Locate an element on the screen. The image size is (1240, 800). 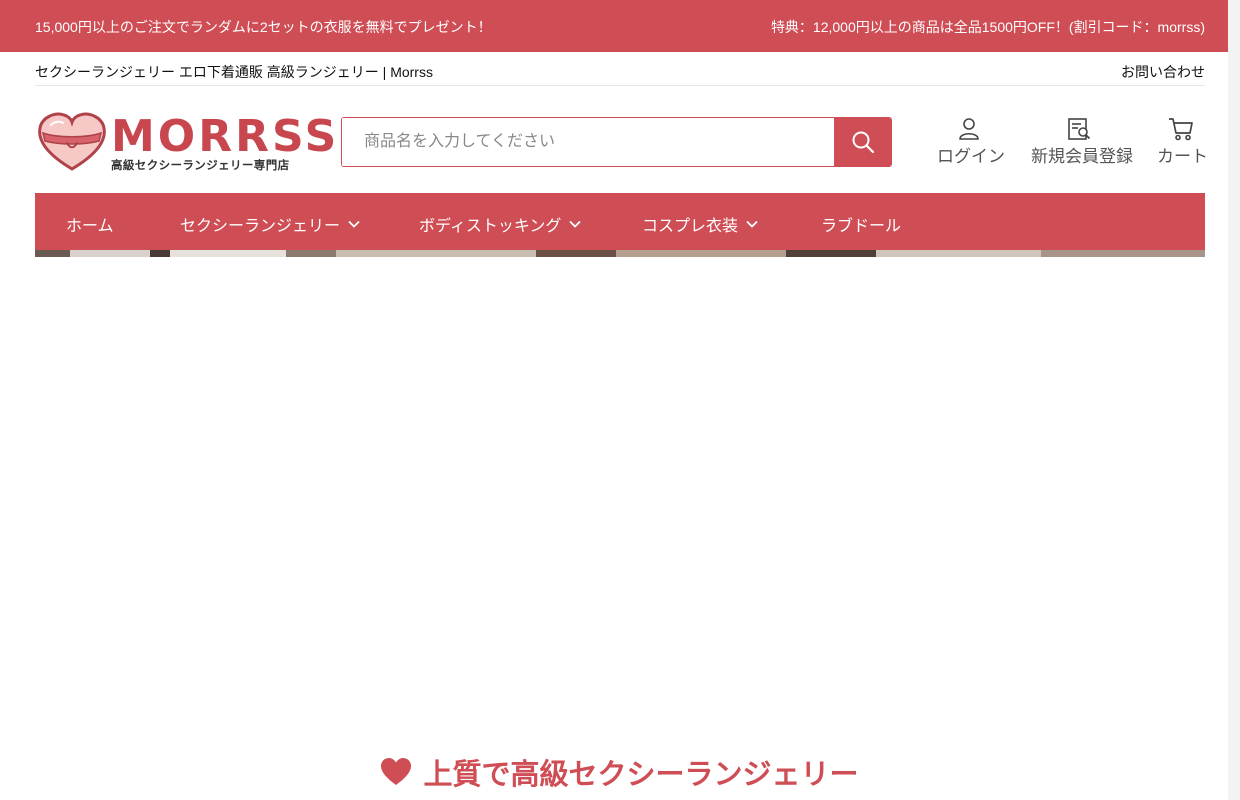
register-icon is located at coordinates (1079, 129).